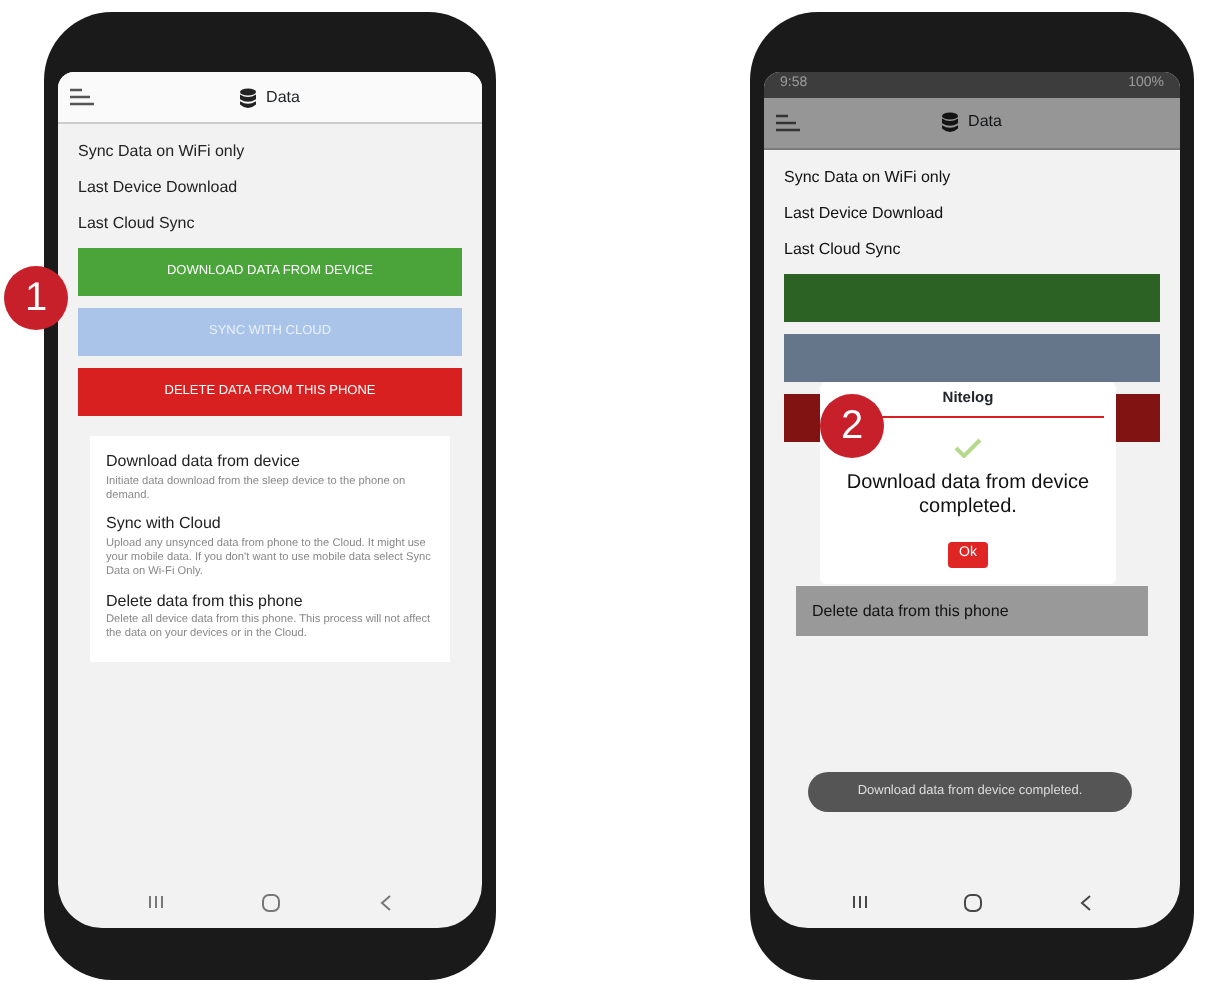 The height and width of the screenshot is (992, 1206). What do you see at coordinates (36, 298) in the screenshot?
I see `step-number: 1` at bounding box center [36, 298].